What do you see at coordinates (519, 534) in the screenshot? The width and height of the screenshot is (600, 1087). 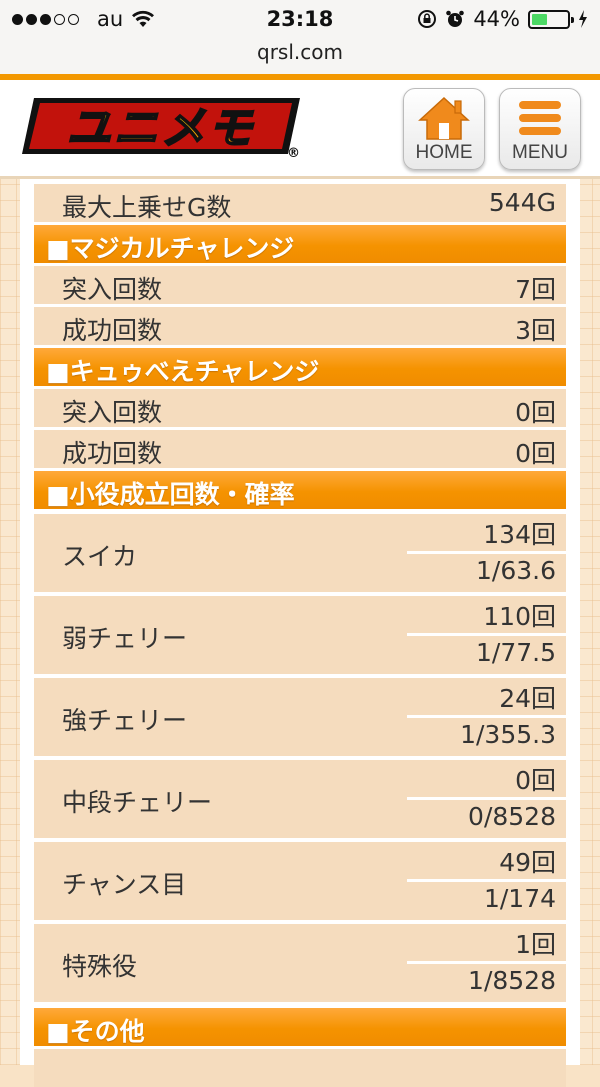 I see `stat-count: 134回` at bounding box center [519, 534].